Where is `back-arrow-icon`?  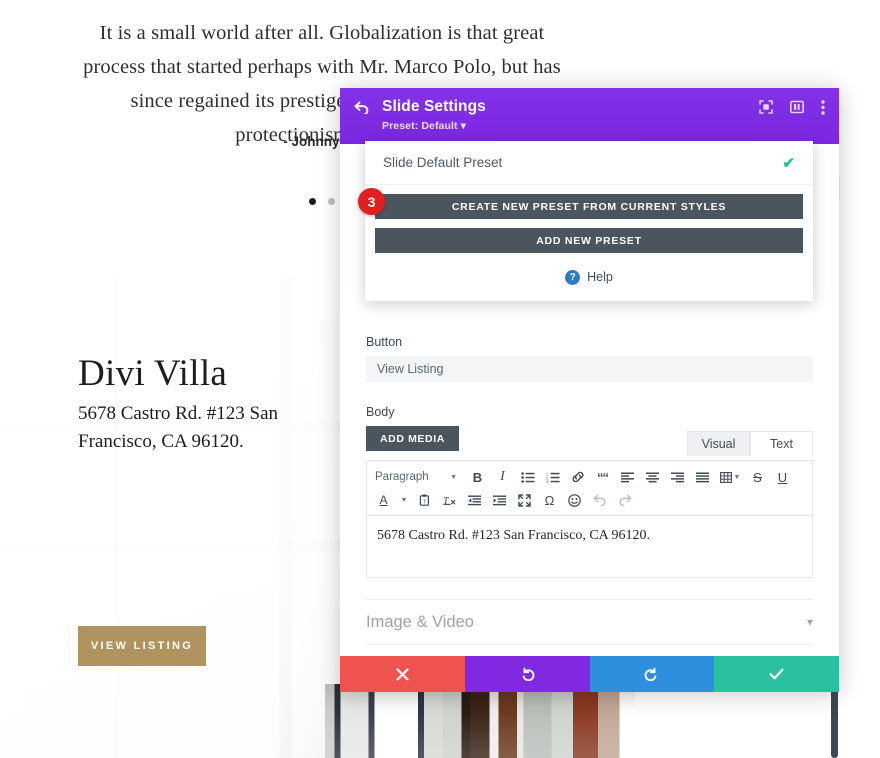 back-arrow-icon is located at coordinates (365, 107).